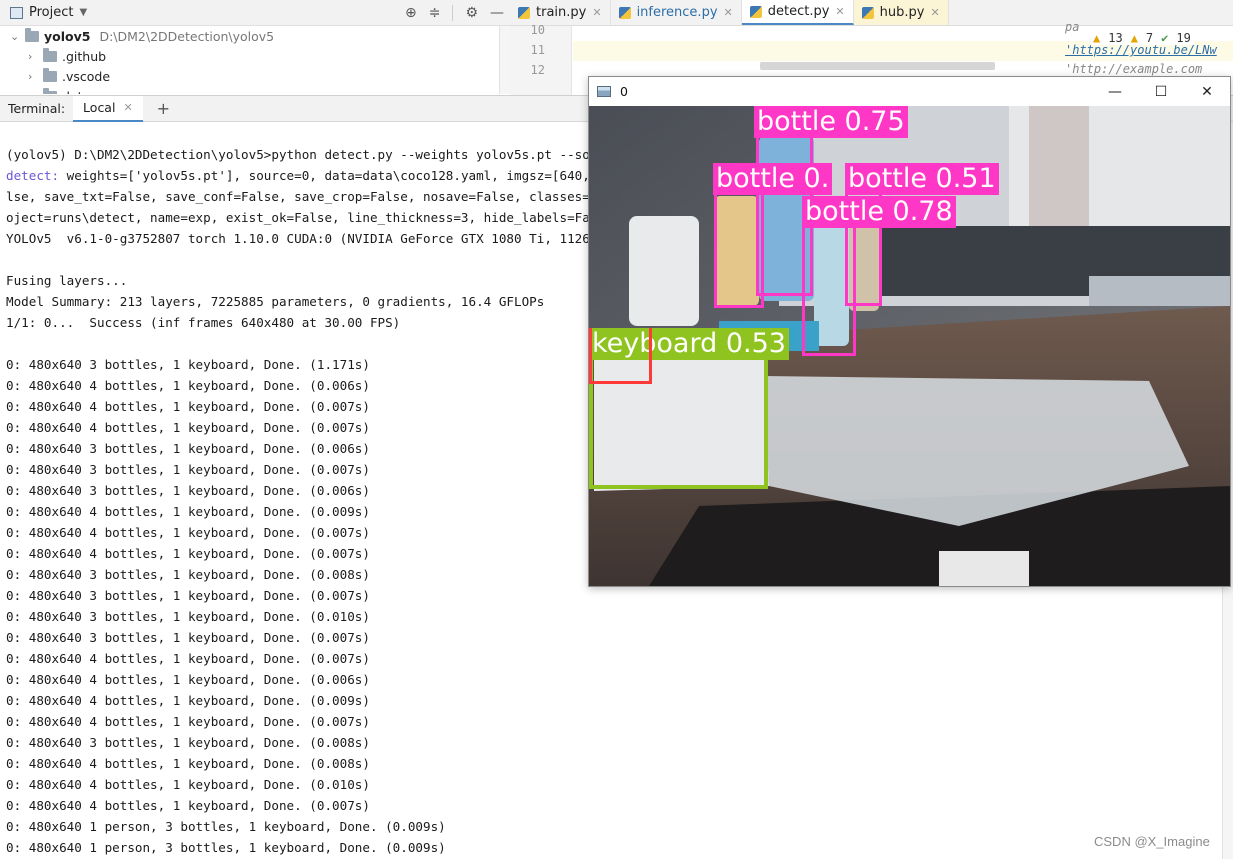 The height and width of the screenshot is (859, 1233). Describe the element at coordinates (831, 122) in the screenshot. I see `detection-label: bottle 0.75` at that location.